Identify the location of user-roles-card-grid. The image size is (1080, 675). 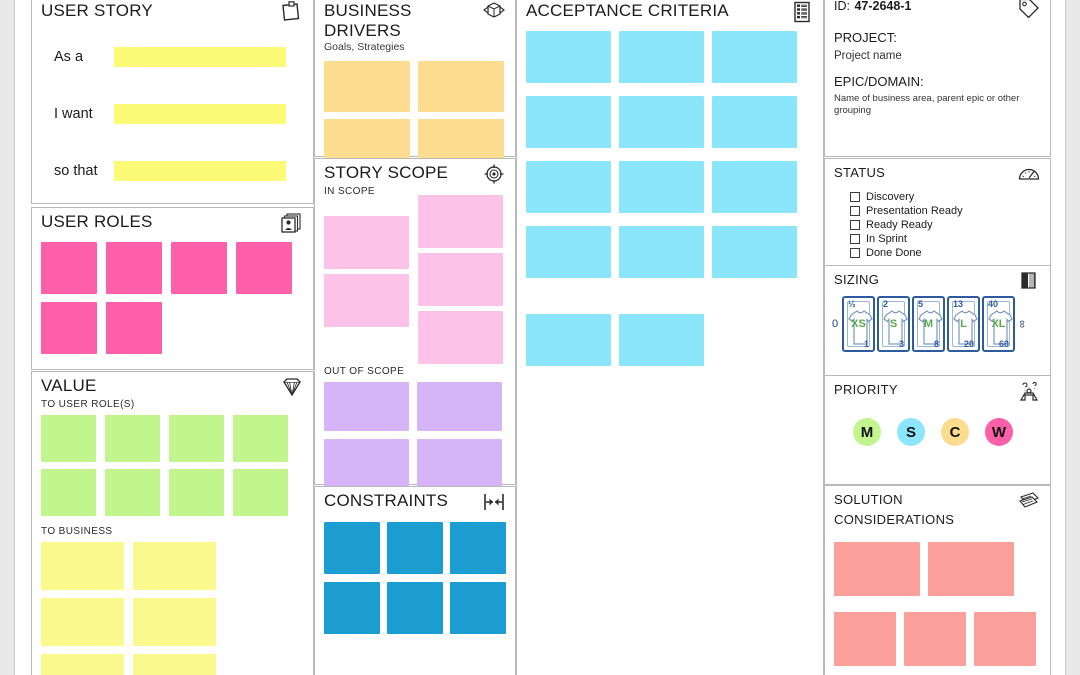
(172, 294).